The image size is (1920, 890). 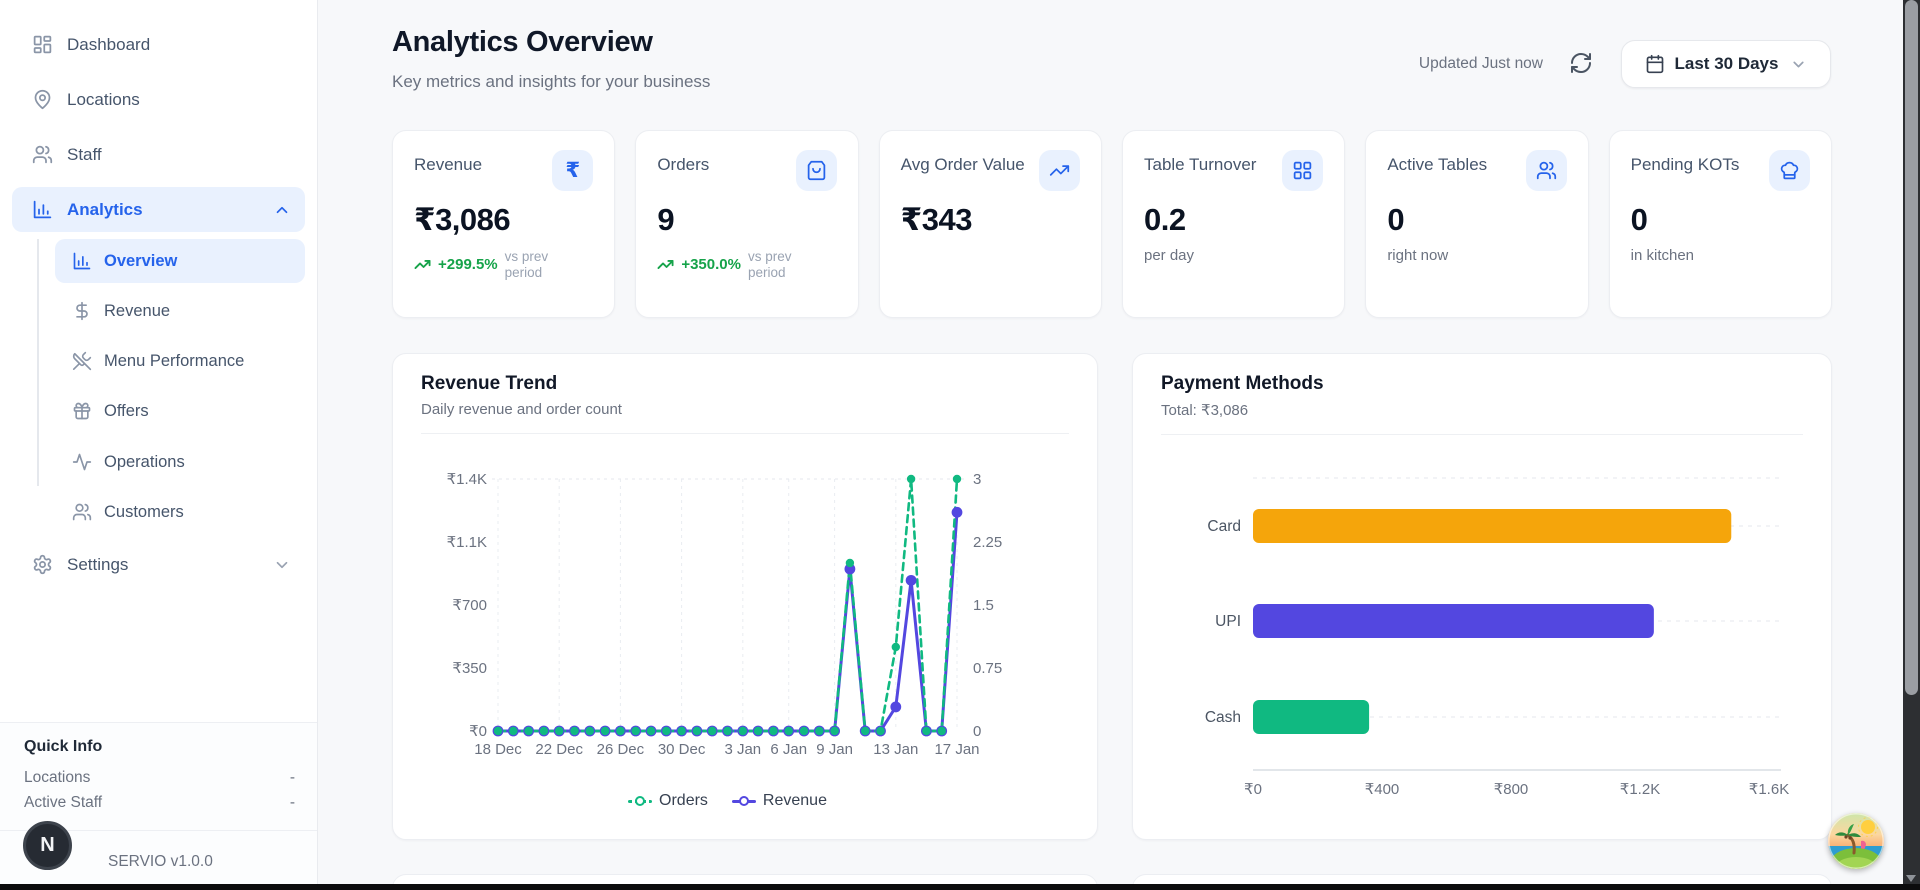 I want to click on svg-text: ₹1.1K, so click(x=467, y=542).